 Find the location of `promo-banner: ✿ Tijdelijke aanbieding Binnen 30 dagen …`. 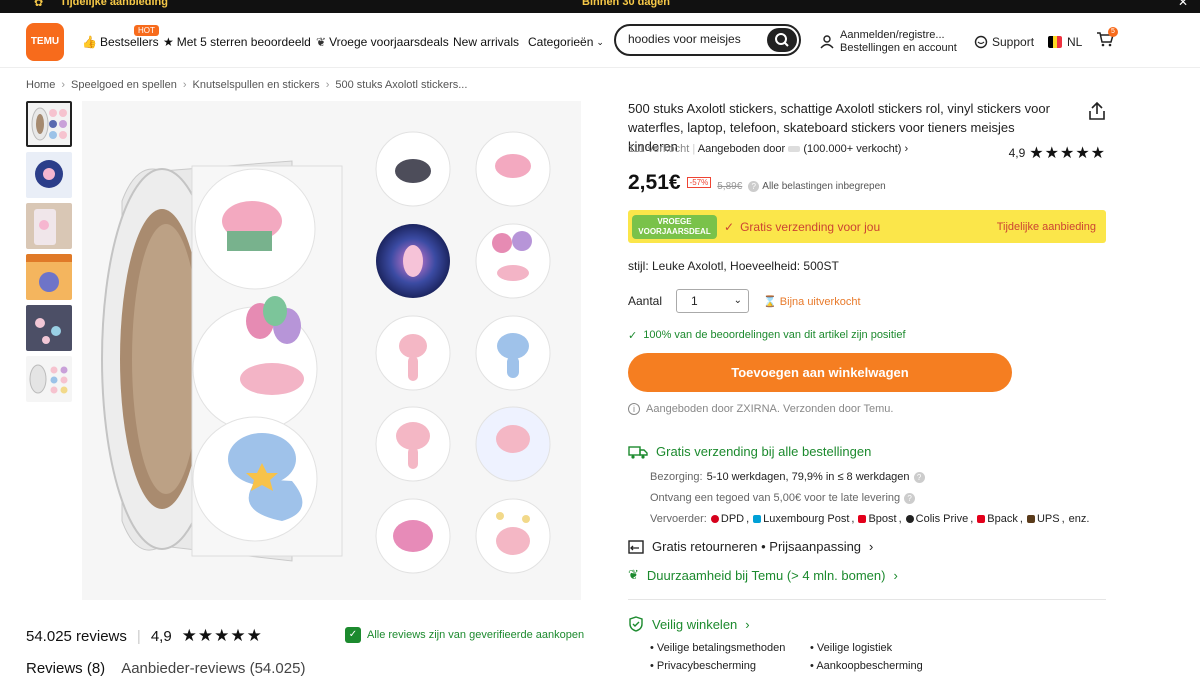

promo-banner: ✿ Tijdelijke aanbieding Binnen 30 dagen … is located at coordinates (600, 6).